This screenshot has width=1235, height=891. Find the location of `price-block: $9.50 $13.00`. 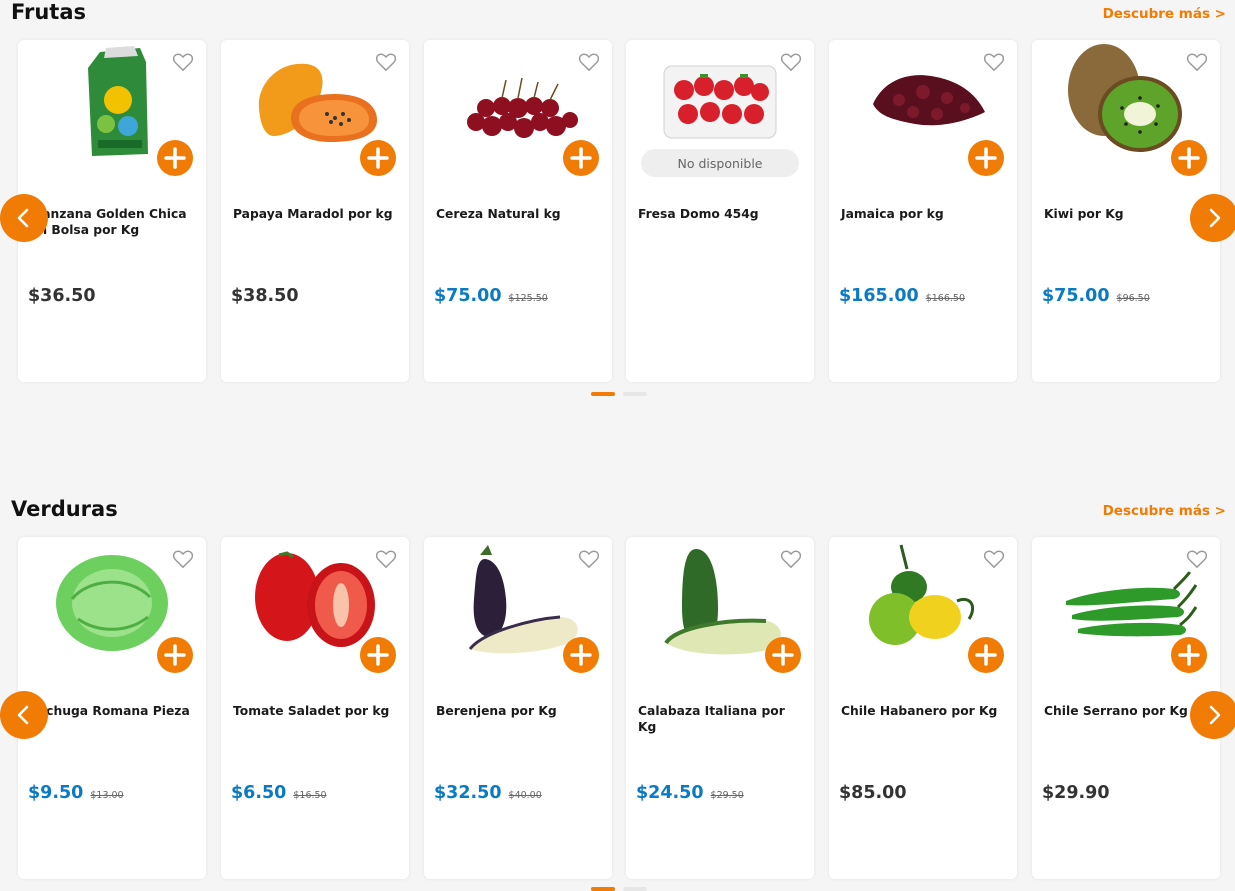

price-block: $9.50 $13.00 is located at coordinates (76, 793).